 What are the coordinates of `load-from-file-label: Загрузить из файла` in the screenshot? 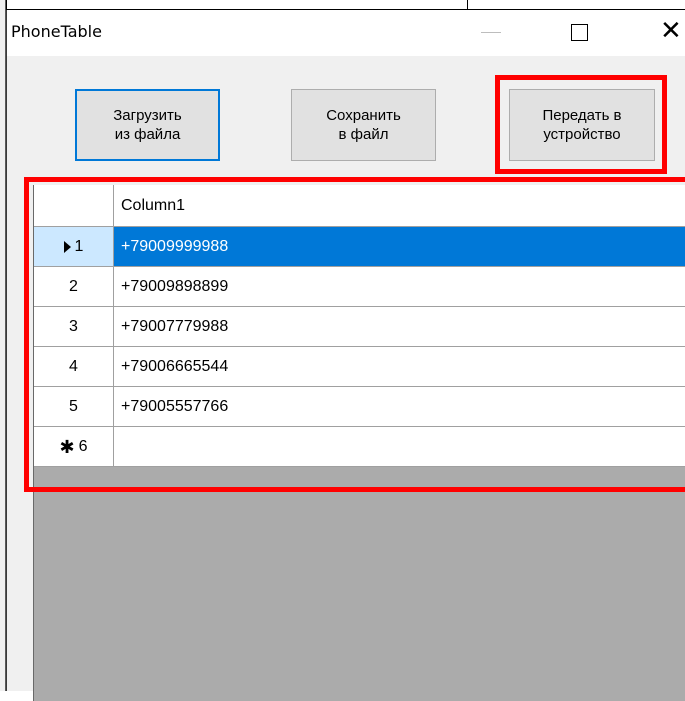 It's located at (147, 125).